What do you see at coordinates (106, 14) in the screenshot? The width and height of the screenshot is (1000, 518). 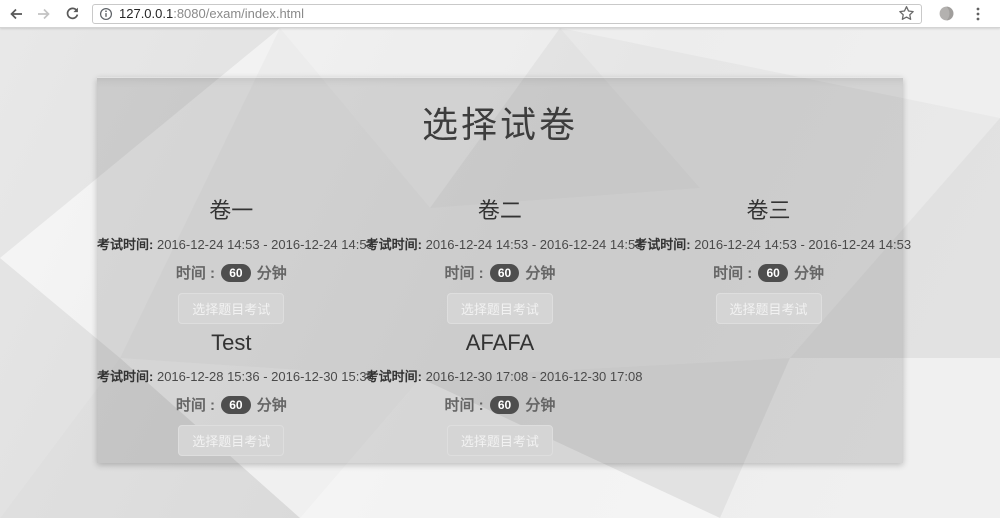 I see `info-icon` at bounding box center [106, 14].